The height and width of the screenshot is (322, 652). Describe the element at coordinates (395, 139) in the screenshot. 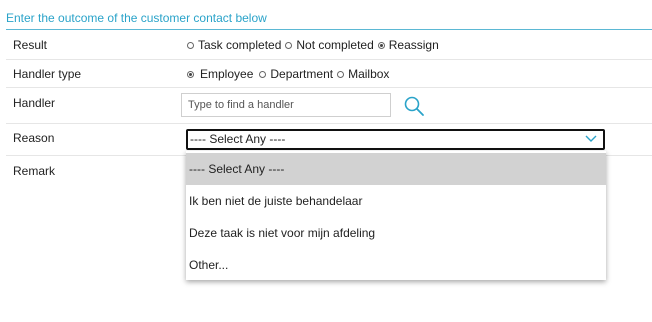

I see `reason-select: ---- Select Any ----` at that location.